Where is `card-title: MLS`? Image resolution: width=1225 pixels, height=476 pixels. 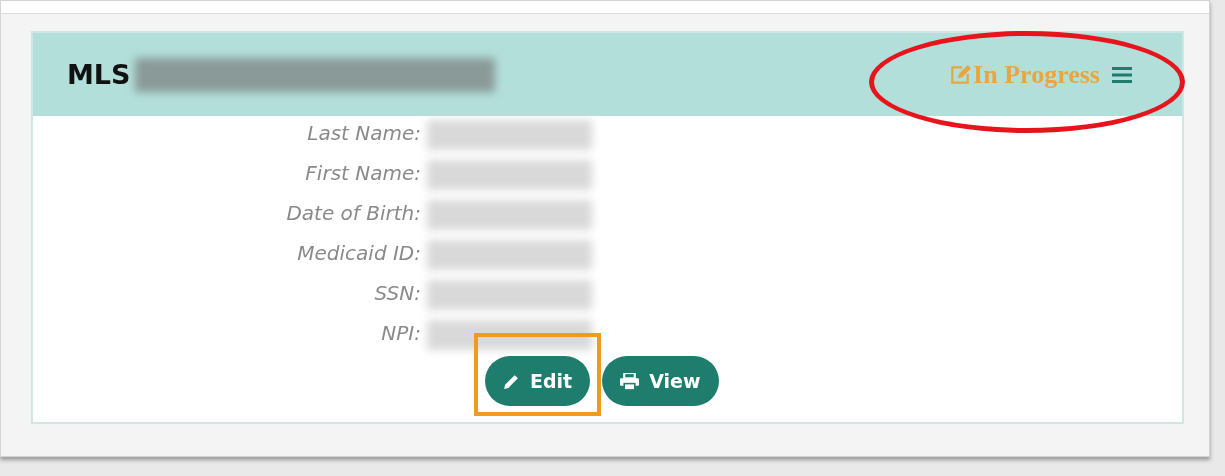
card-title: MLS is located at coordinates (99, 74).